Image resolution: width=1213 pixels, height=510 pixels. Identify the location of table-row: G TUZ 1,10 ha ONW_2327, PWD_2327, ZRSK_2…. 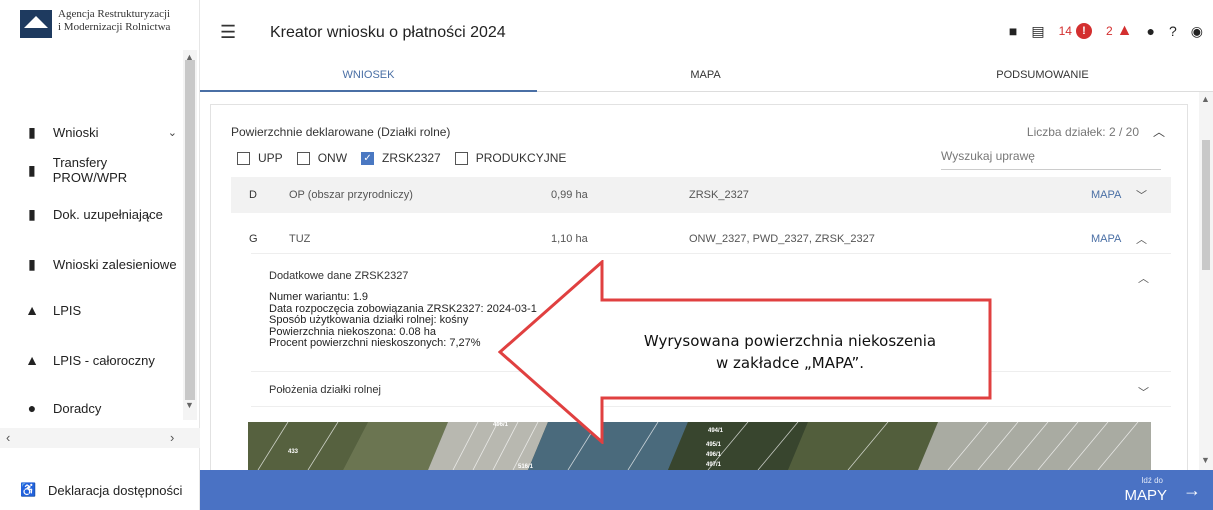
(701, 239).